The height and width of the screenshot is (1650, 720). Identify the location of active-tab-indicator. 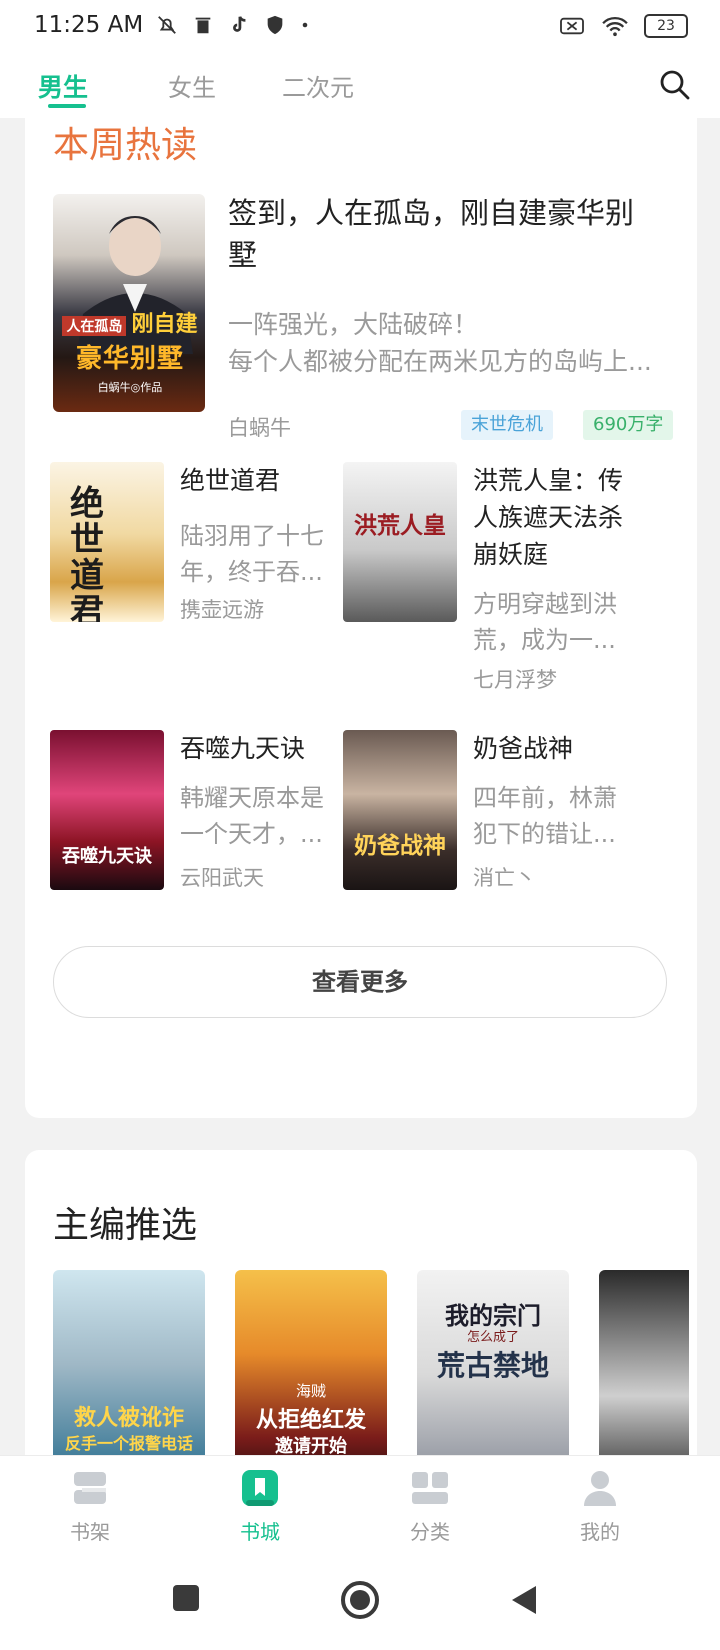
(67, 106).